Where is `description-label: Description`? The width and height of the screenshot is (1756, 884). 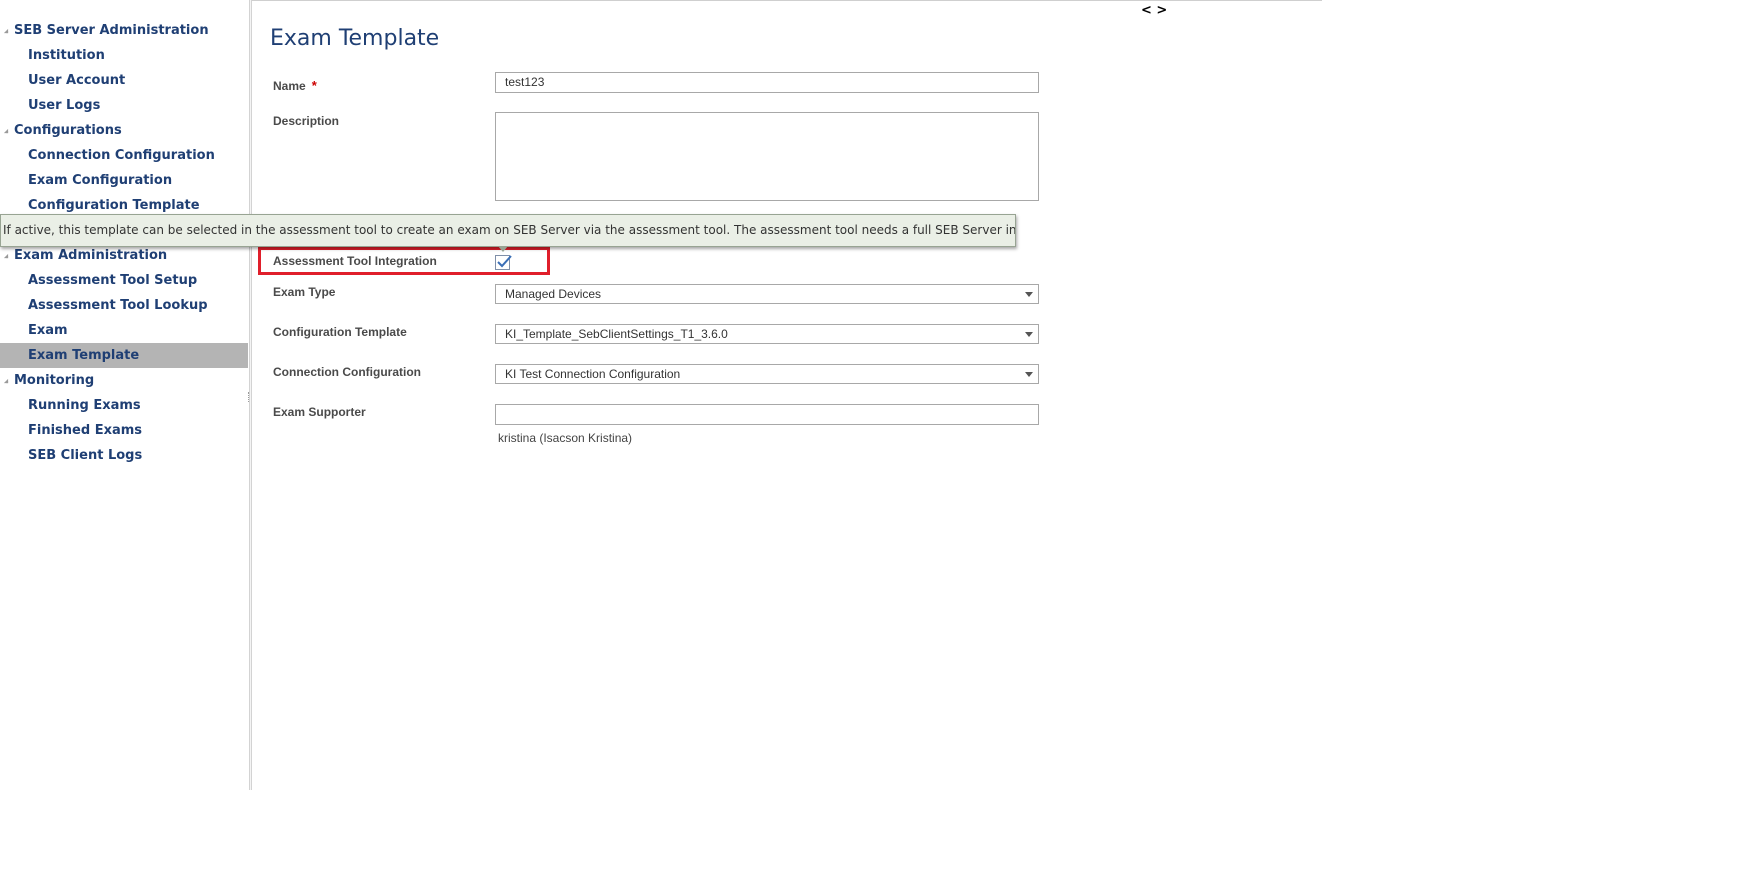 description-label: Description is located at coordinates (306, 121).